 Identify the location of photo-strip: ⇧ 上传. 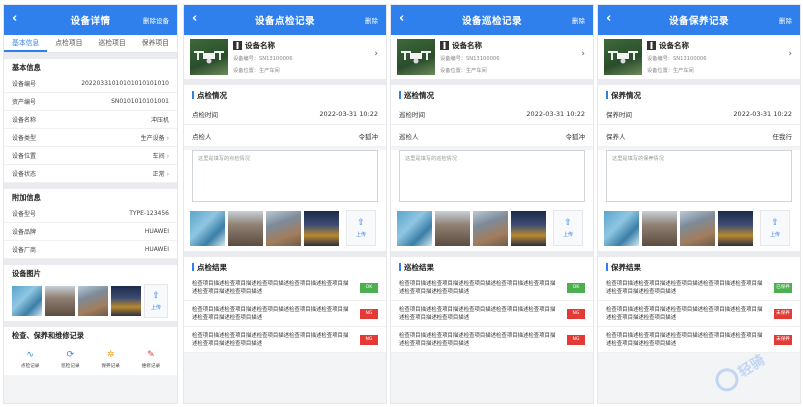
(699, 228).